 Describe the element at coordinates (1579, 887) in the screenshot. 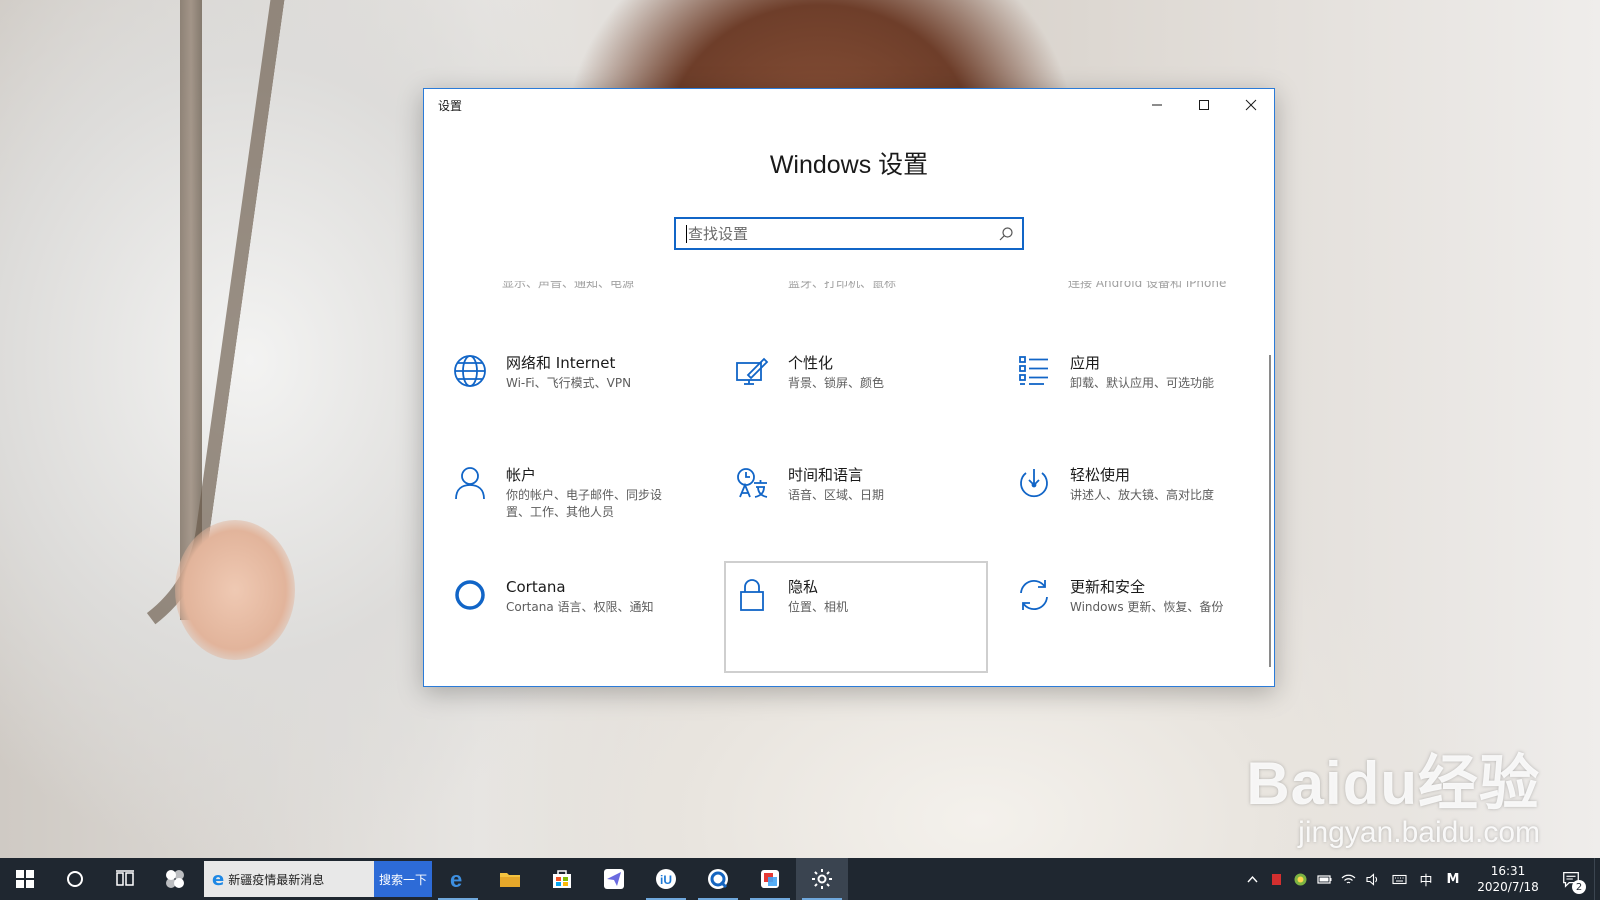

I see `notification-count-badge: 2` at that location.